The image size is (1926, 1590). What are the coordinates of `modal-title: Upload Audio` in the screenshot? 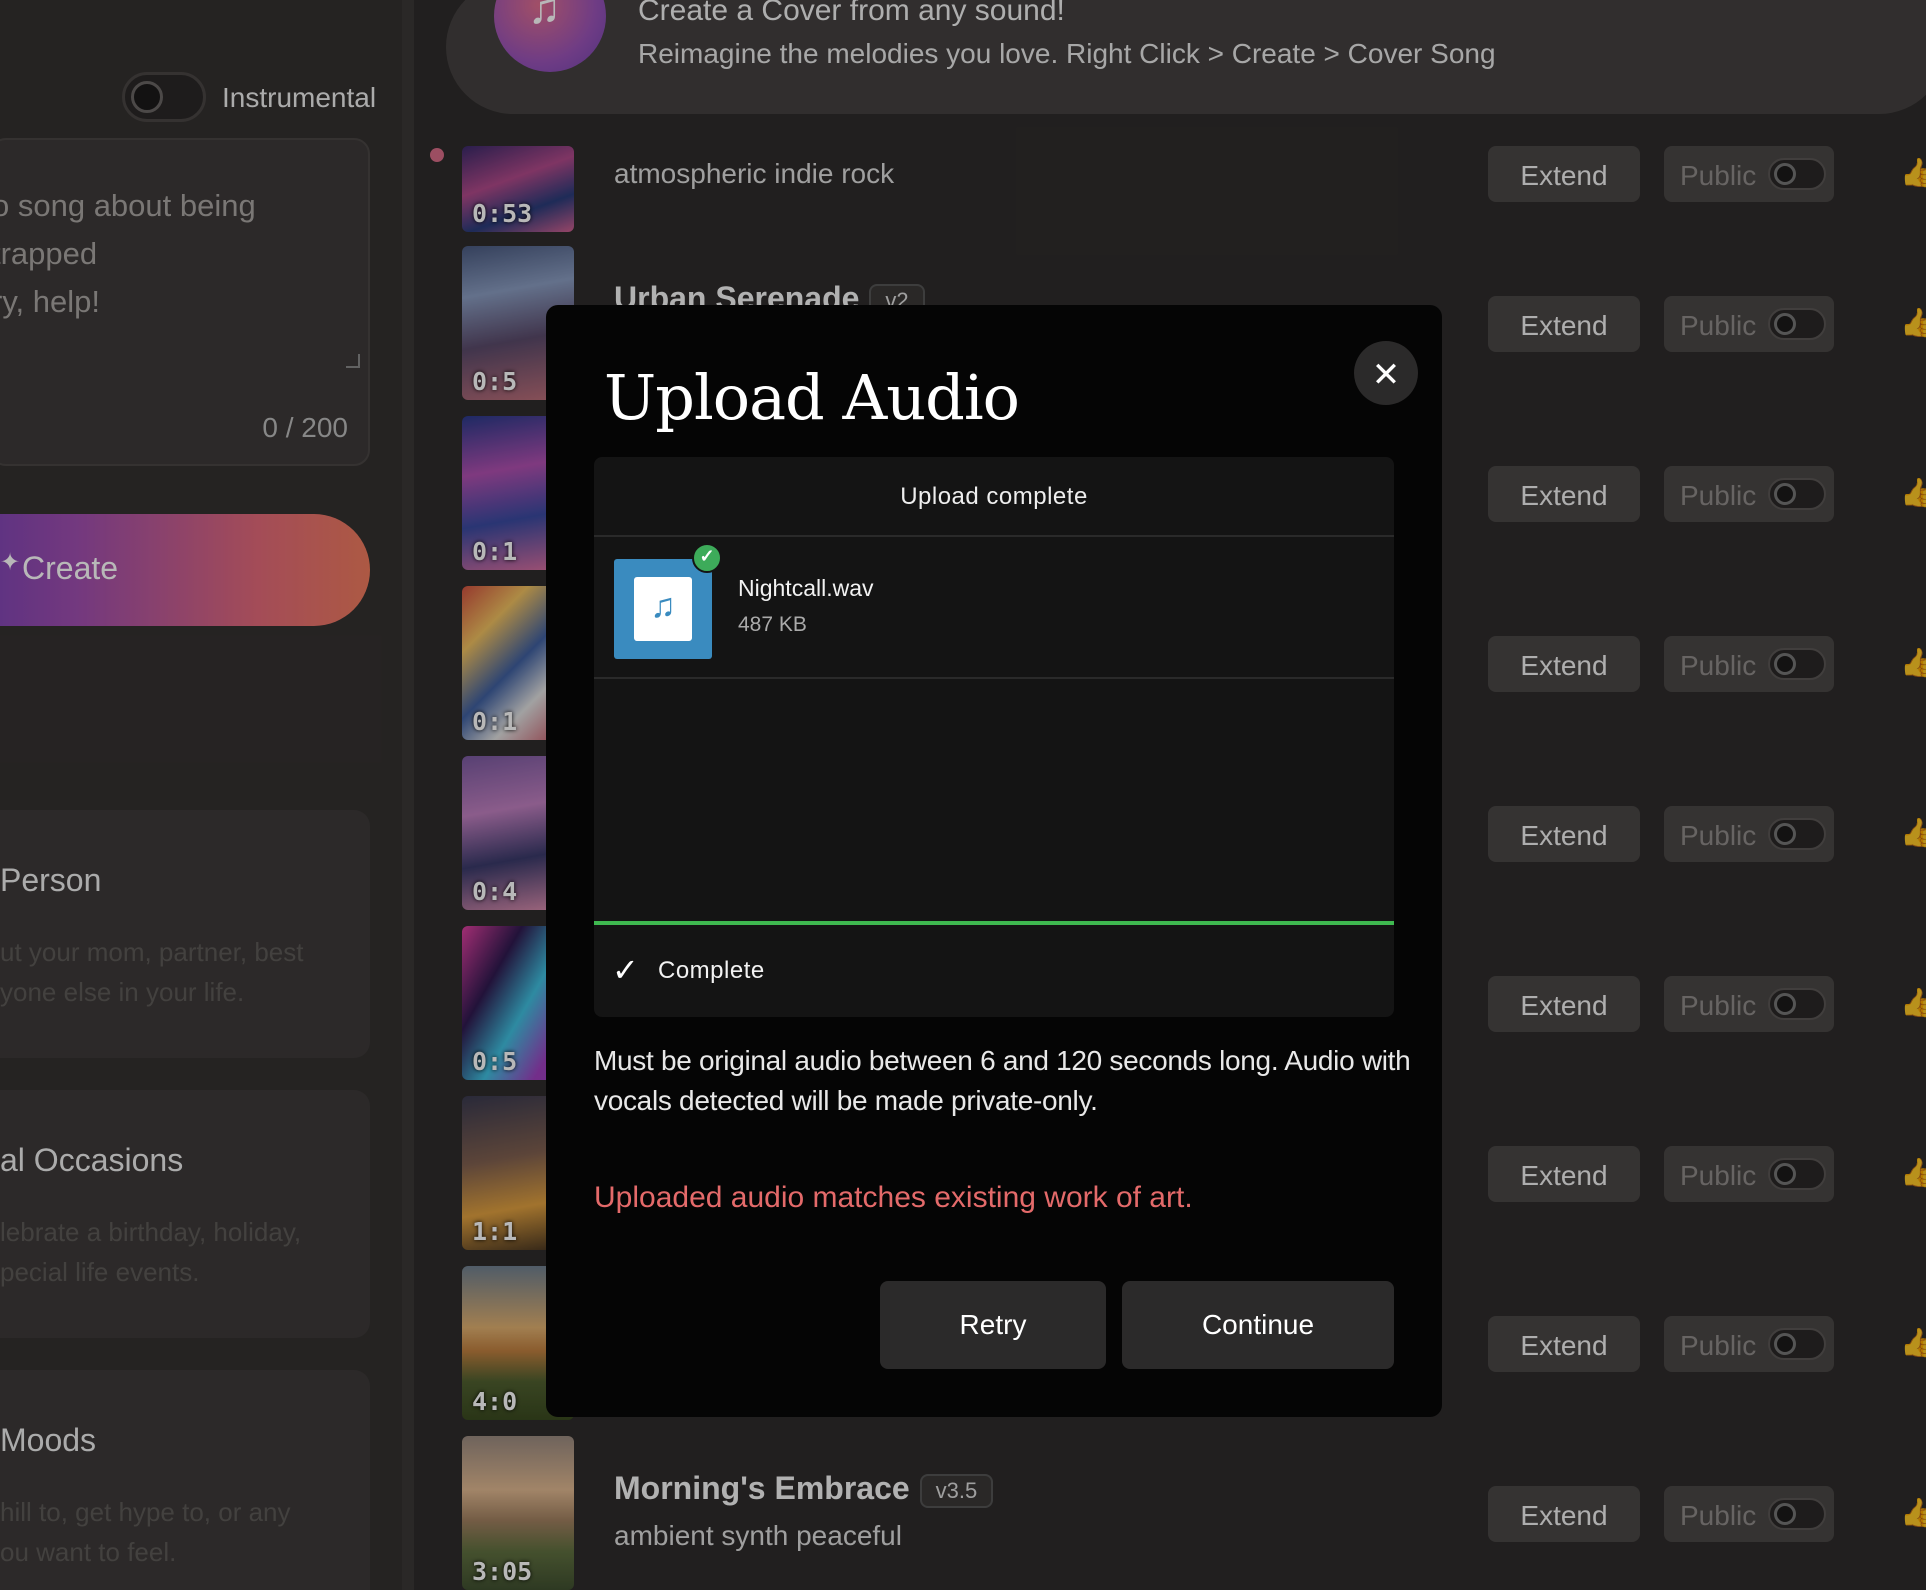 It's located at (812, 397).